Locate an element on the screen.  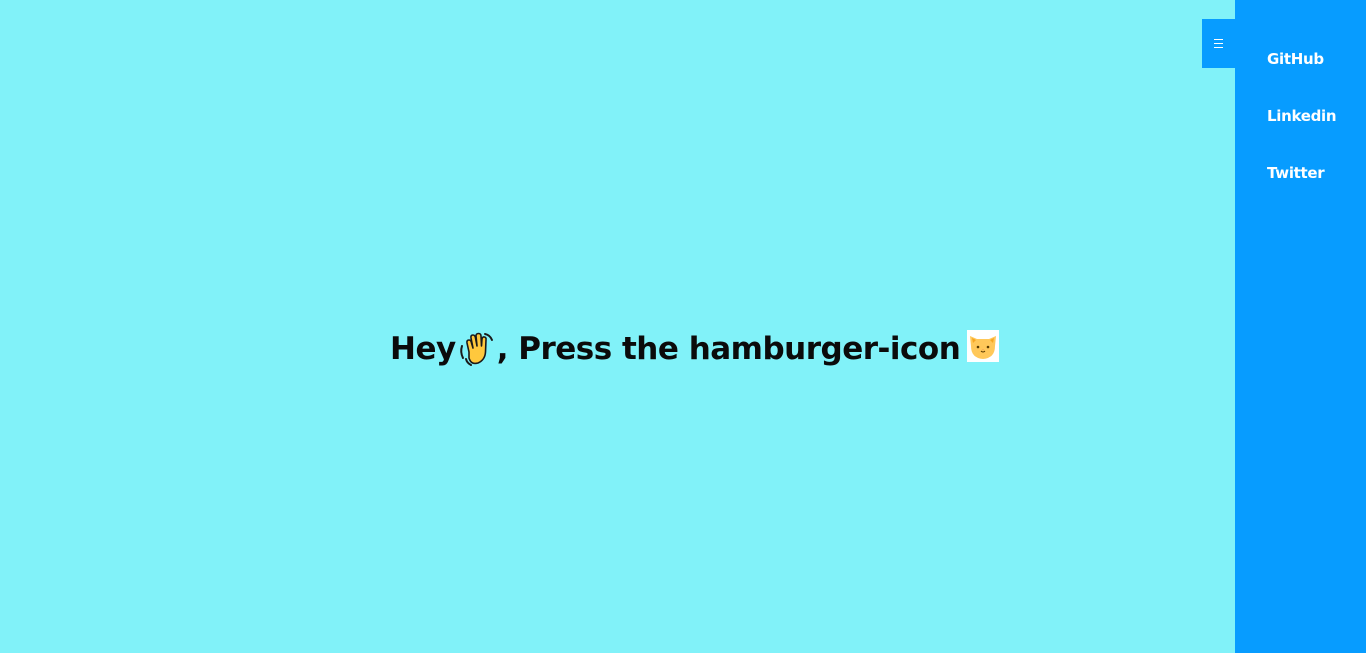
waving-hand-icon is located at coordinates (476, 349).